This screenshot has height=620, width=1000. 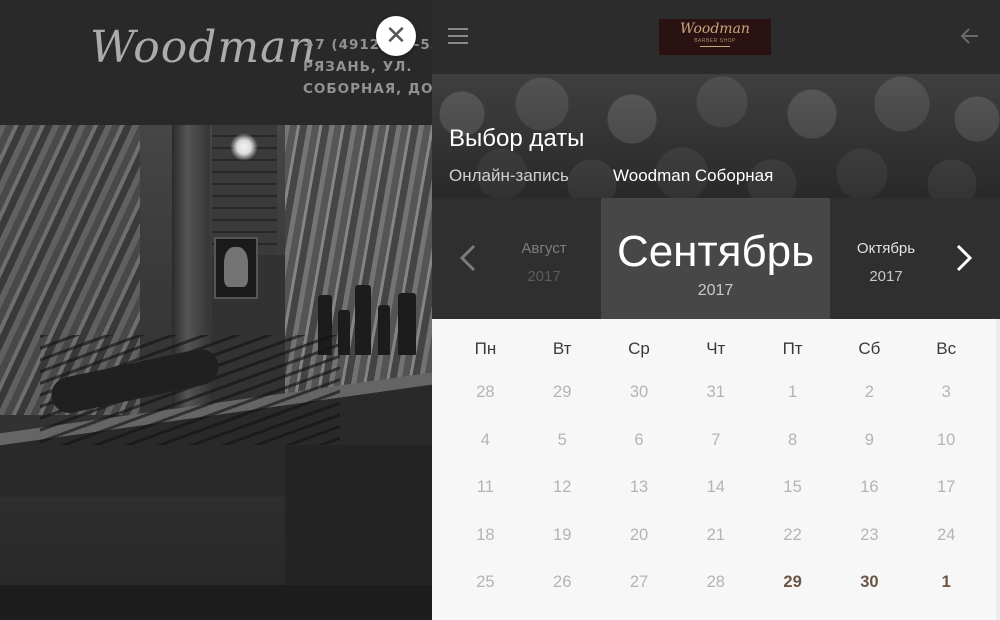 What do you see at coordinates (715, 251) in the screenshot?
I see `current-month-name: Сентябрь` at bounding box center [715, 251].